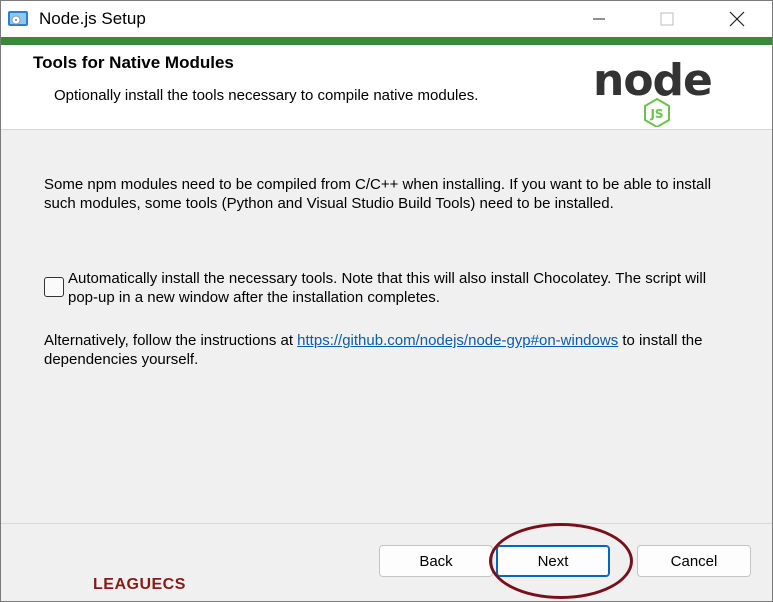 The width and height of the screenshot is (773, 602). I want to click on minimize-button, so click(599, 19).